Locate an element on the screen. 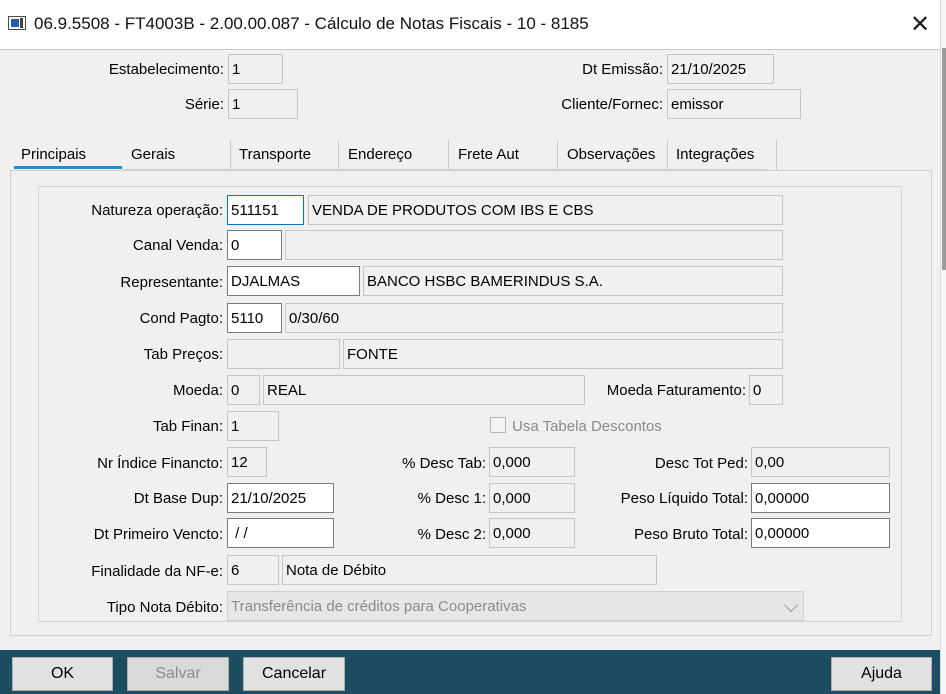 The height and width of the screenshot is (694, 946). desc-tot-ped-label: Desc Tot Ped: is located at coordinates (701, 463).